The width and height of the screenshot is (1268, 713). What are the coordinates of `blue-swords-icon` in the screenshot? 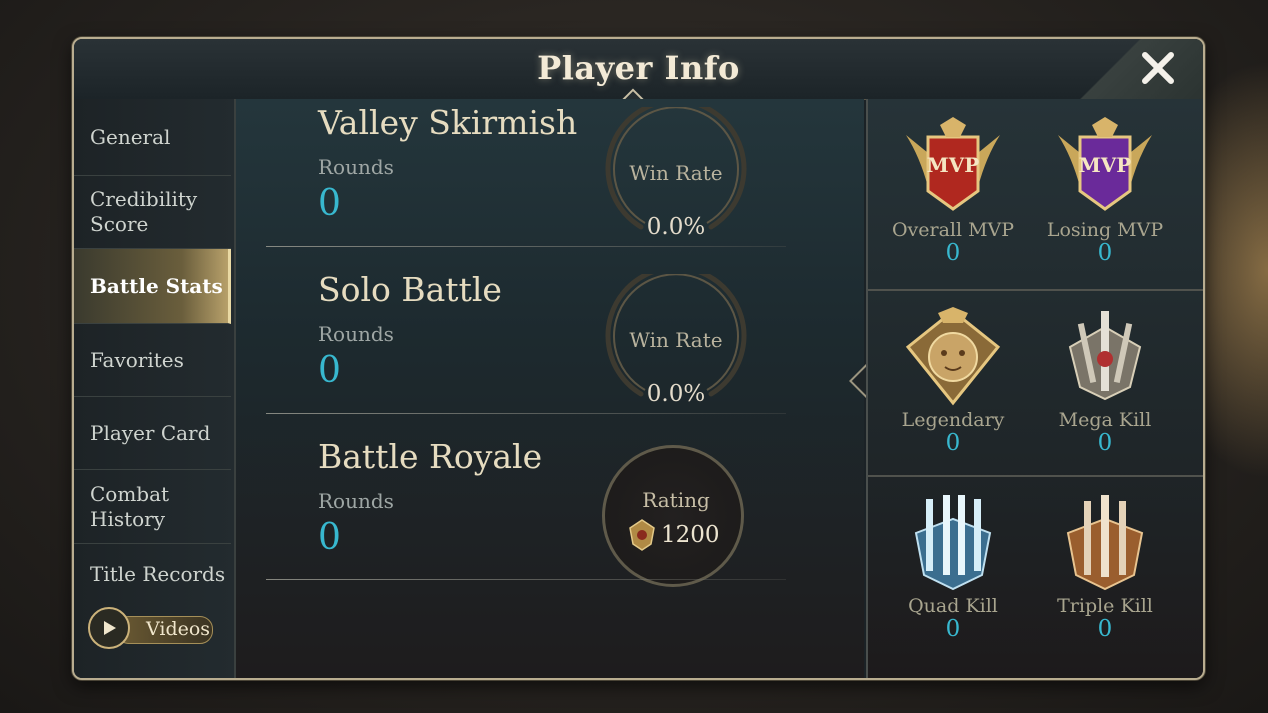 It's located at (953, 543).